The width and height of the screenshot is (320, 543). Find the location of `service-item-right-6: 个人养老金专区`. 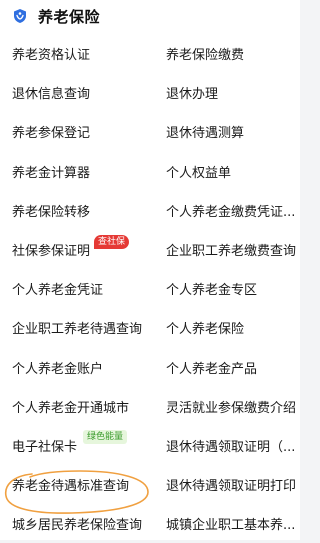

service-item-right-6: 个人养老金专区 is located at coordinates (231, 288).